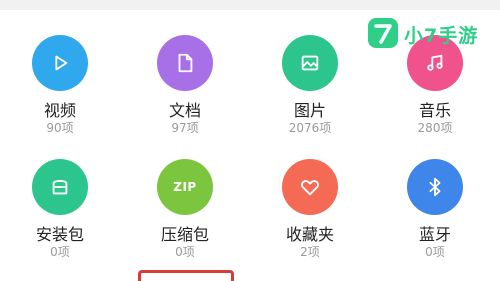  I want to click on category-count: 2076项, so click(310, 128).